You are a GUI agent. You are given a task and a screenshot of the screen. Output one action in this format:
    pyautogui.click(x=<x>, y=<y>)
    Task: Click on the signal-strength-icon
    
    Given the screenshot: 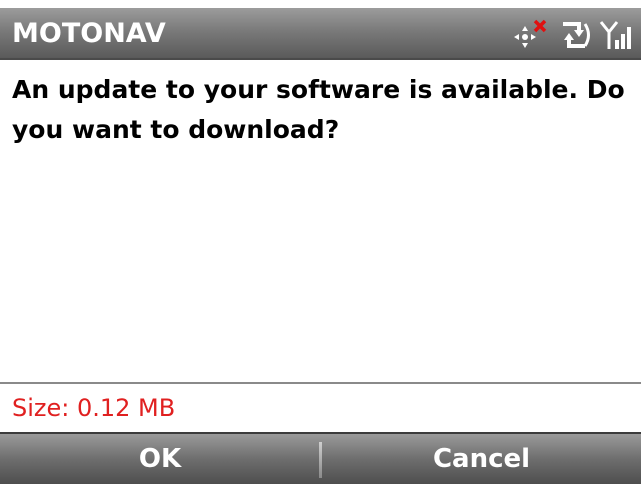 What is the action you would take?
    pyautogui.click(x=616, y=35)
    